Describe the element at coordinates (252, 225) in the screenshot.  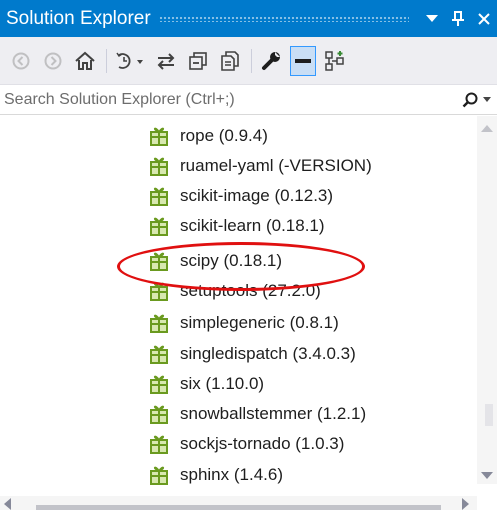
I see `tree-item-label: scikit-learn (0.18.1)` at that location.